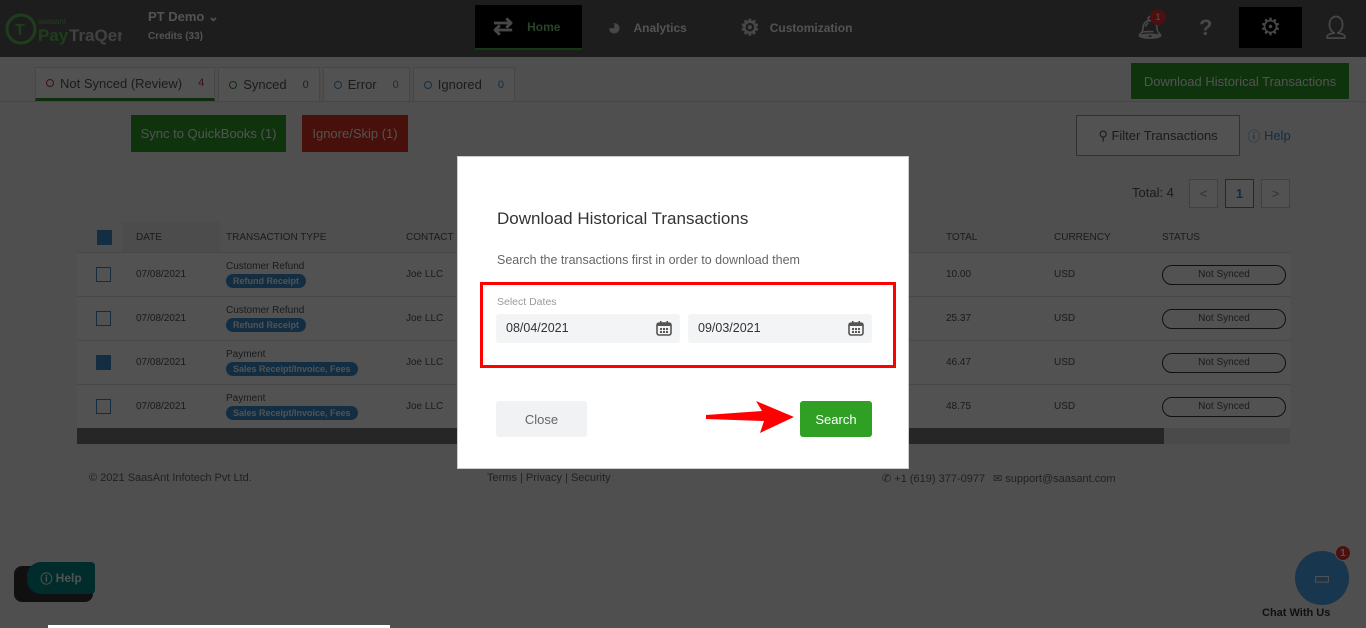 The height and width of the screenshot is (628, 1366). I want to click on help-question-icon: ?, so click(1205, 28).